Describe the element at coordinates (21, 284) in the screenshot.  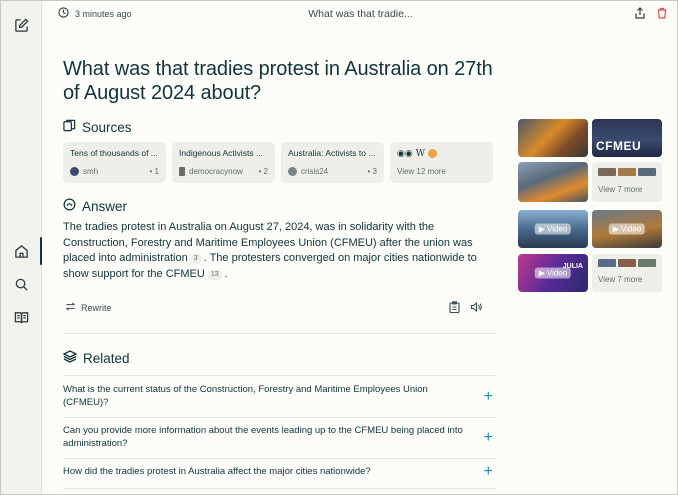
I see `search-icon` at that location.